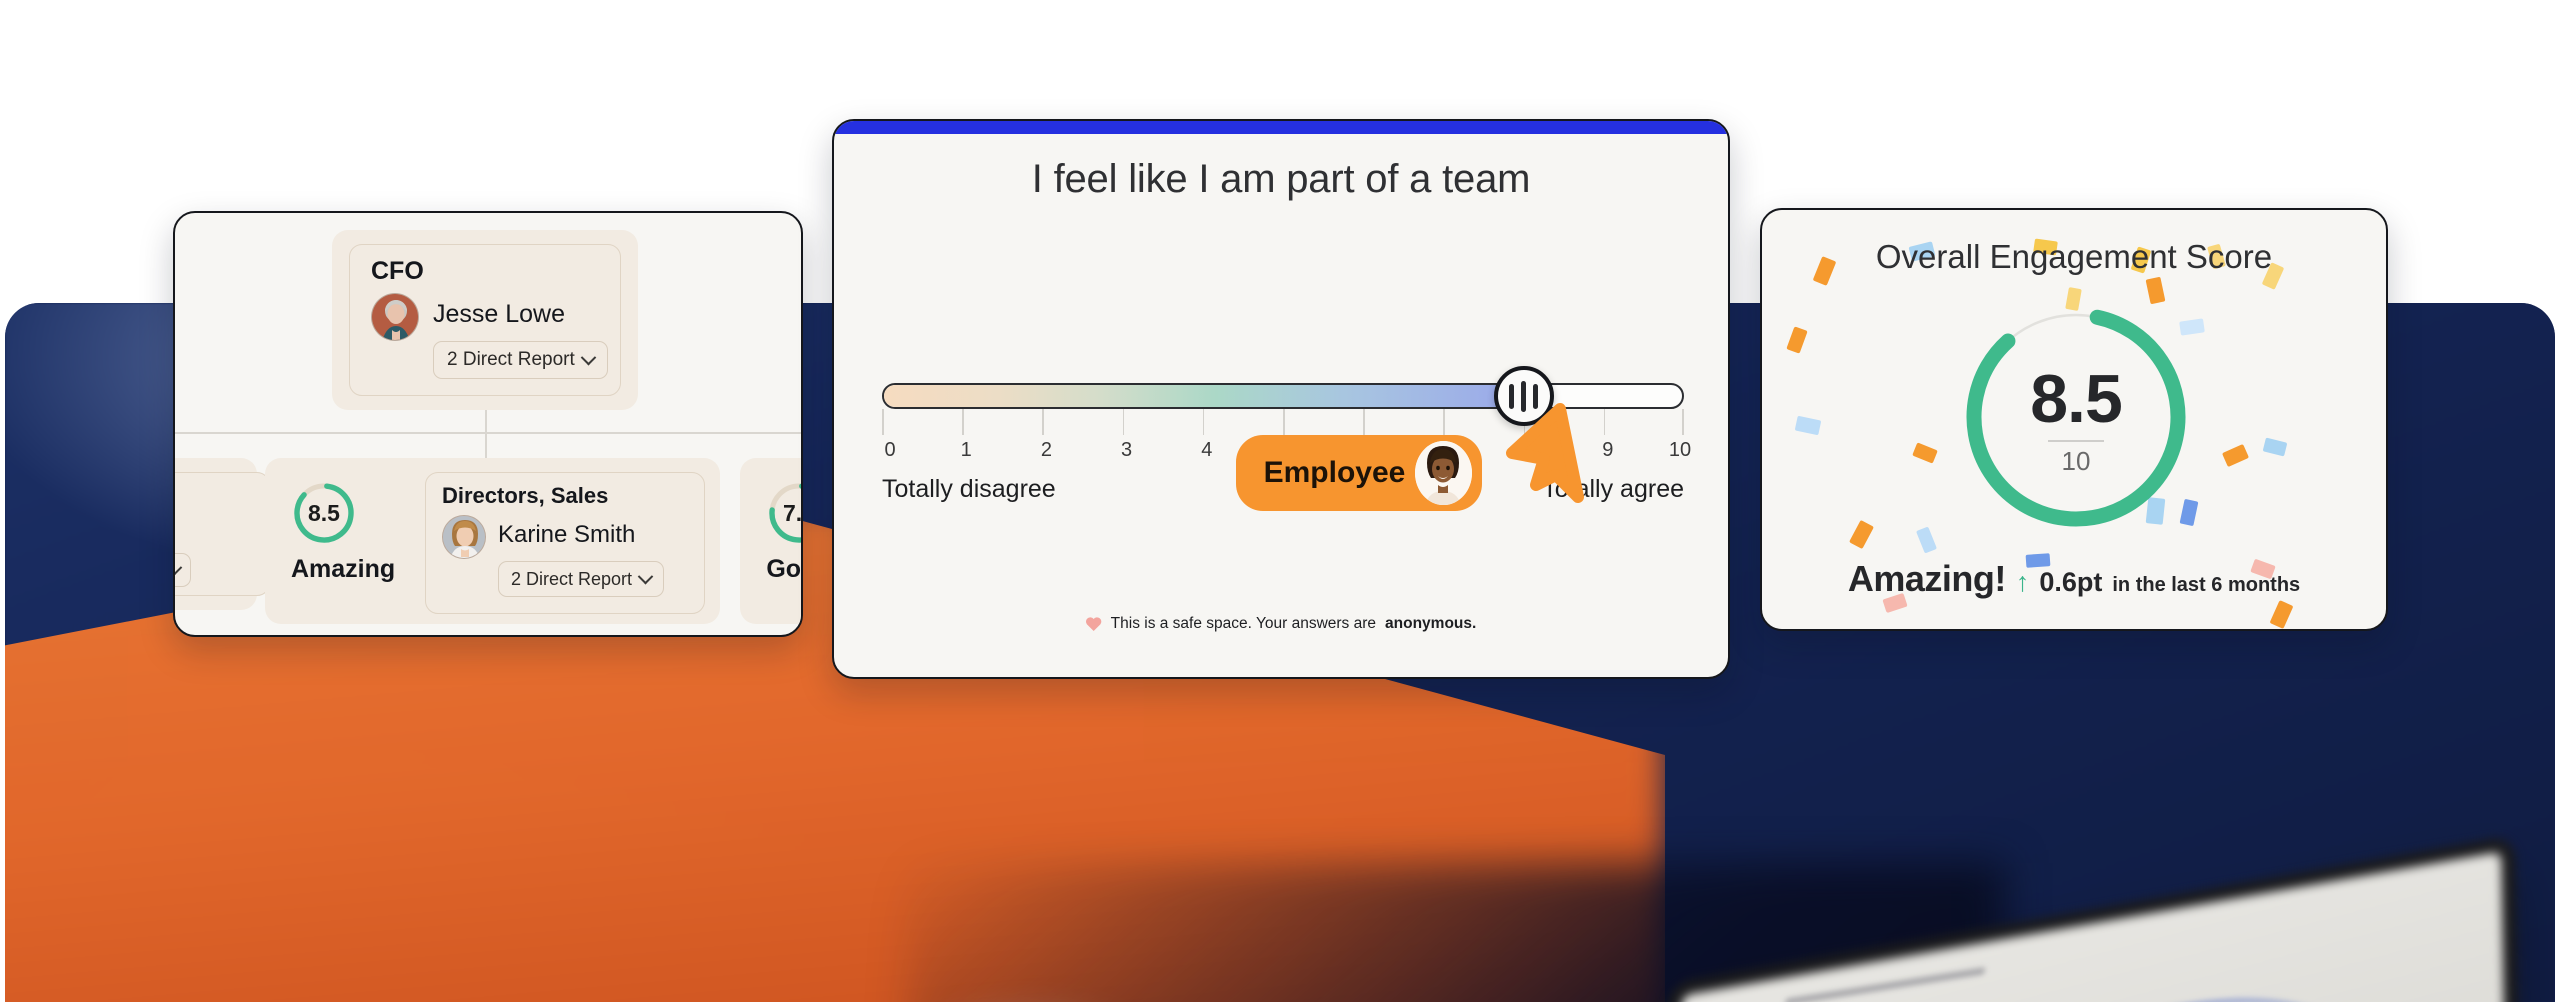  Describe the element at coordinates (395, 317) in the screenshot. I see `avatar-jesse-lowe` at that location.